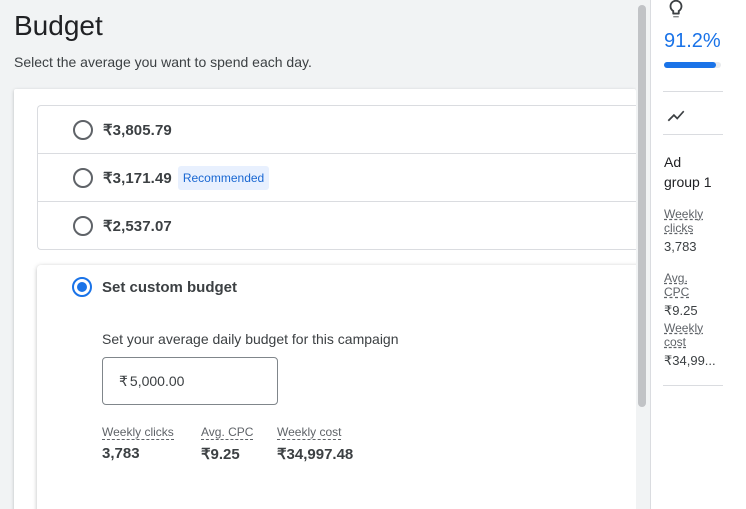 This screenshot has width=746, height=509. I want to click on ad-group-line1: Ad, so click(673, 162).